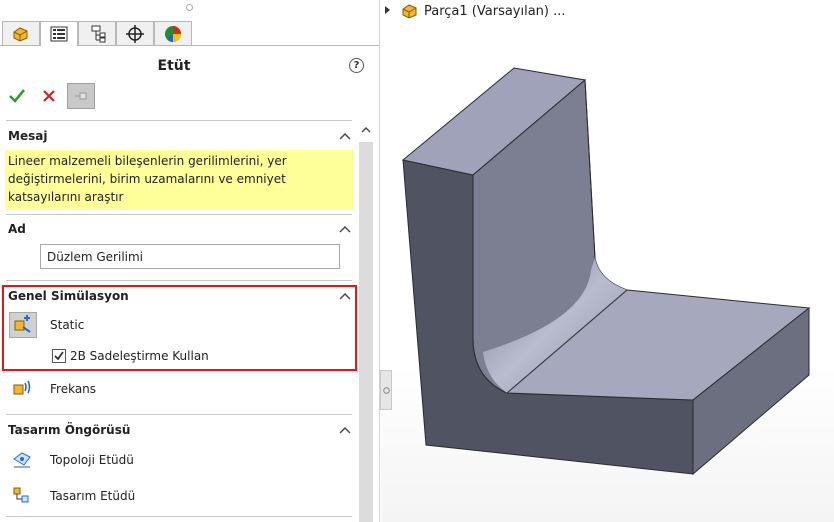 The width and height of the screenshot is (834, 522). I want to click on splitter-grip-icon, so click(386, 390).